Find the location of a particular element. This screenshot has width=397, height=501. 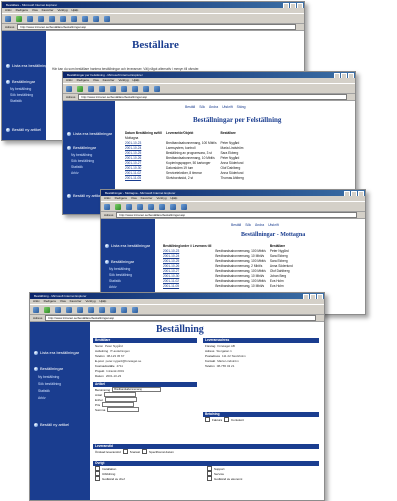

nav-link-andra: Ändra is located at coordinates (259, 225).